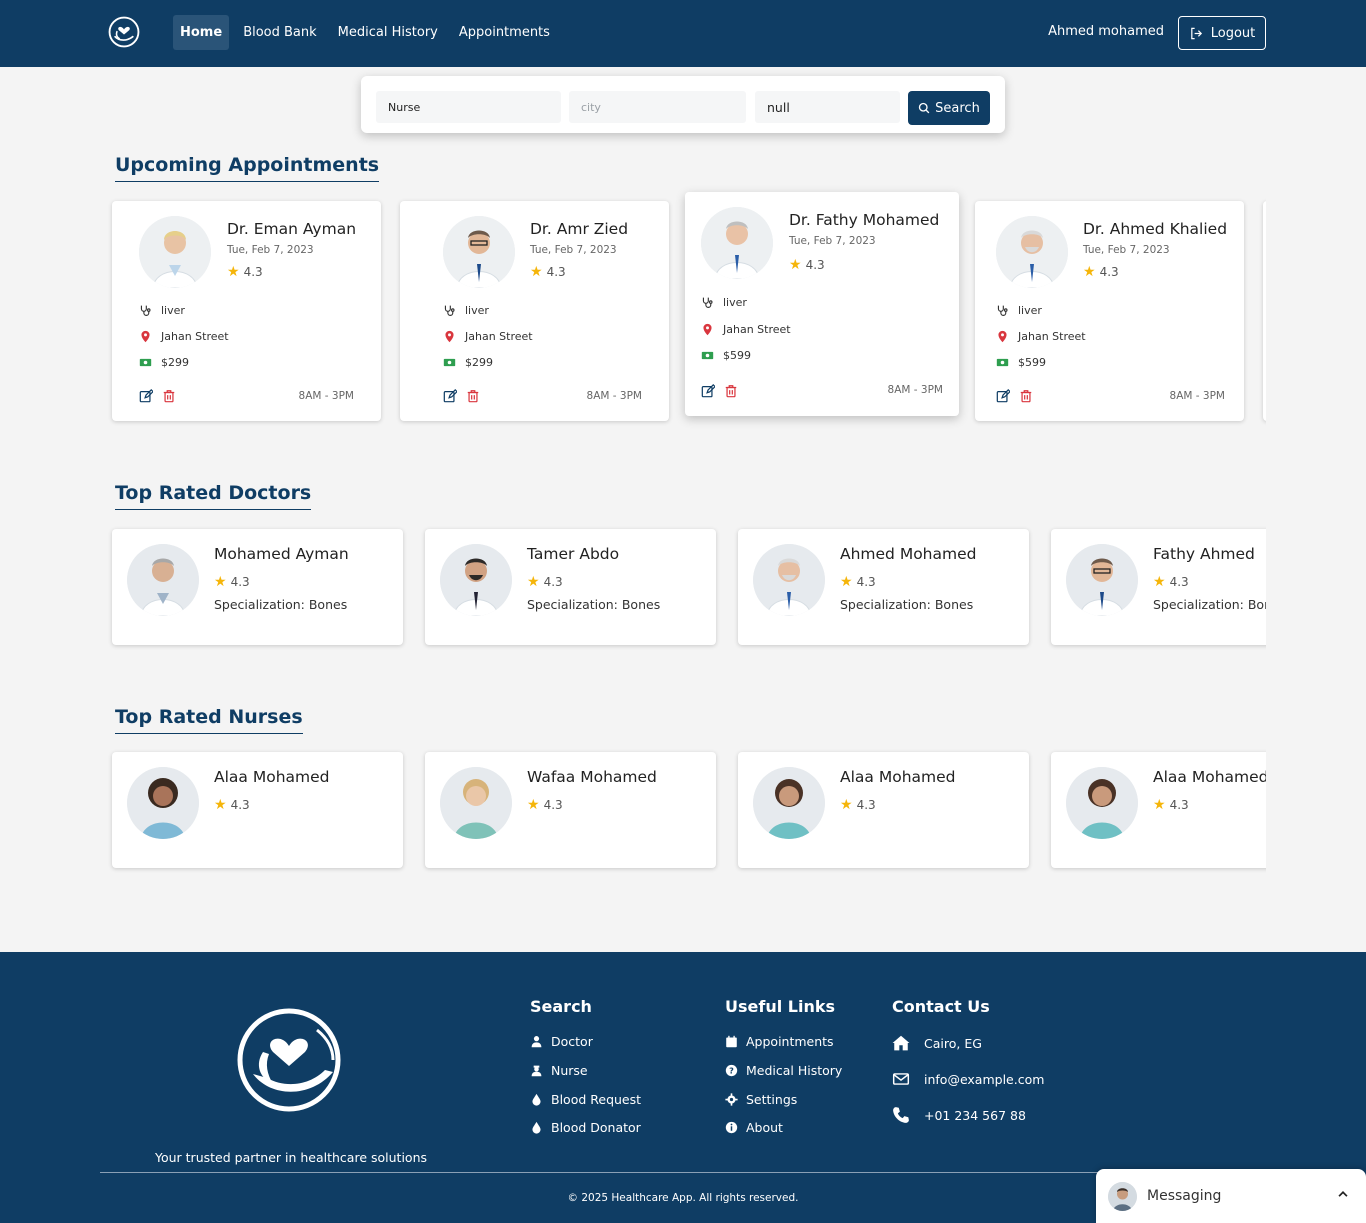 This screenshot has height=1223, width=1366. What do you see at coordinates (924, 108) in the screenshot?
I see `search-icon` at bounding box center [924, 108].